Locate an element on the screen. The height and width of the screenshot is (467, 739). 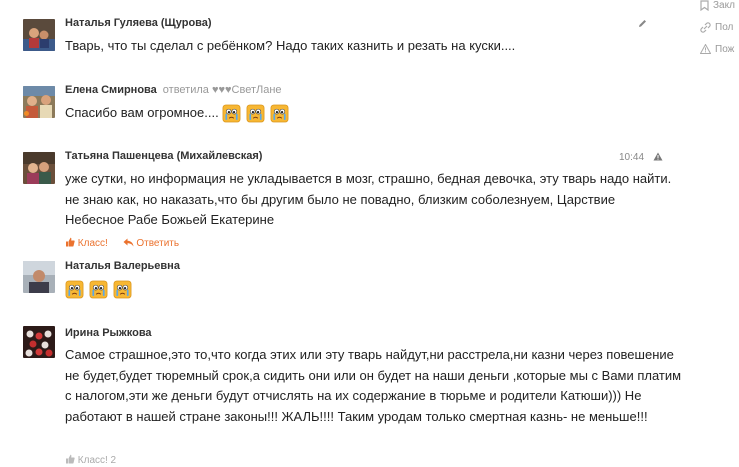
author-name: Елена Смирнова is located at coordinates (111, 90).